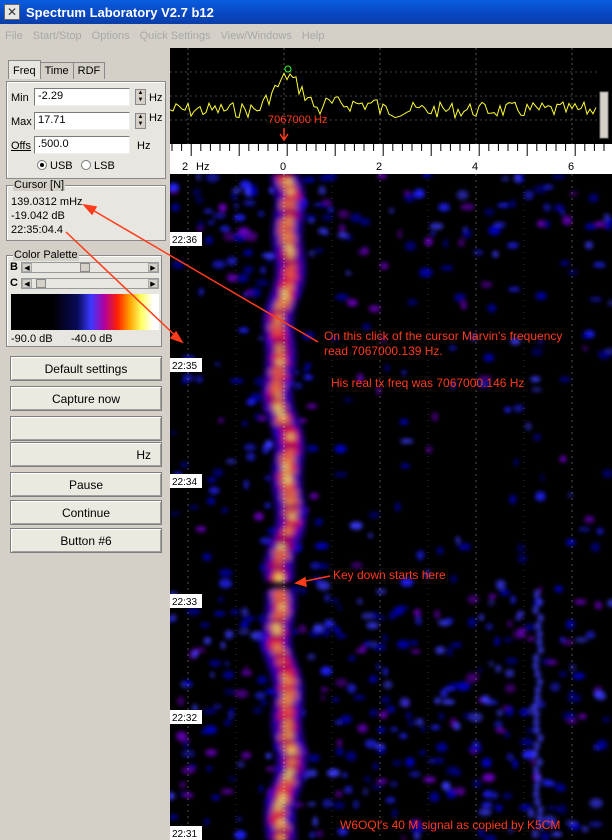 The image size is (612, 840). Describe the element at coordinates (86, 398) in the screenshot. I see `capture-now-button: Capture now` at that location.